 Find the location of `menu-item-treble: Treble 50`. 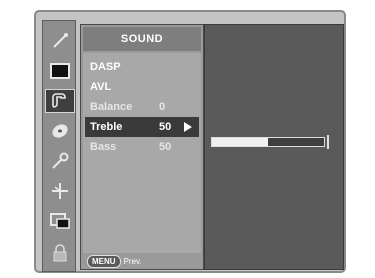

menu-item-treble: Treble 50 is located at coordinates (142, 127).